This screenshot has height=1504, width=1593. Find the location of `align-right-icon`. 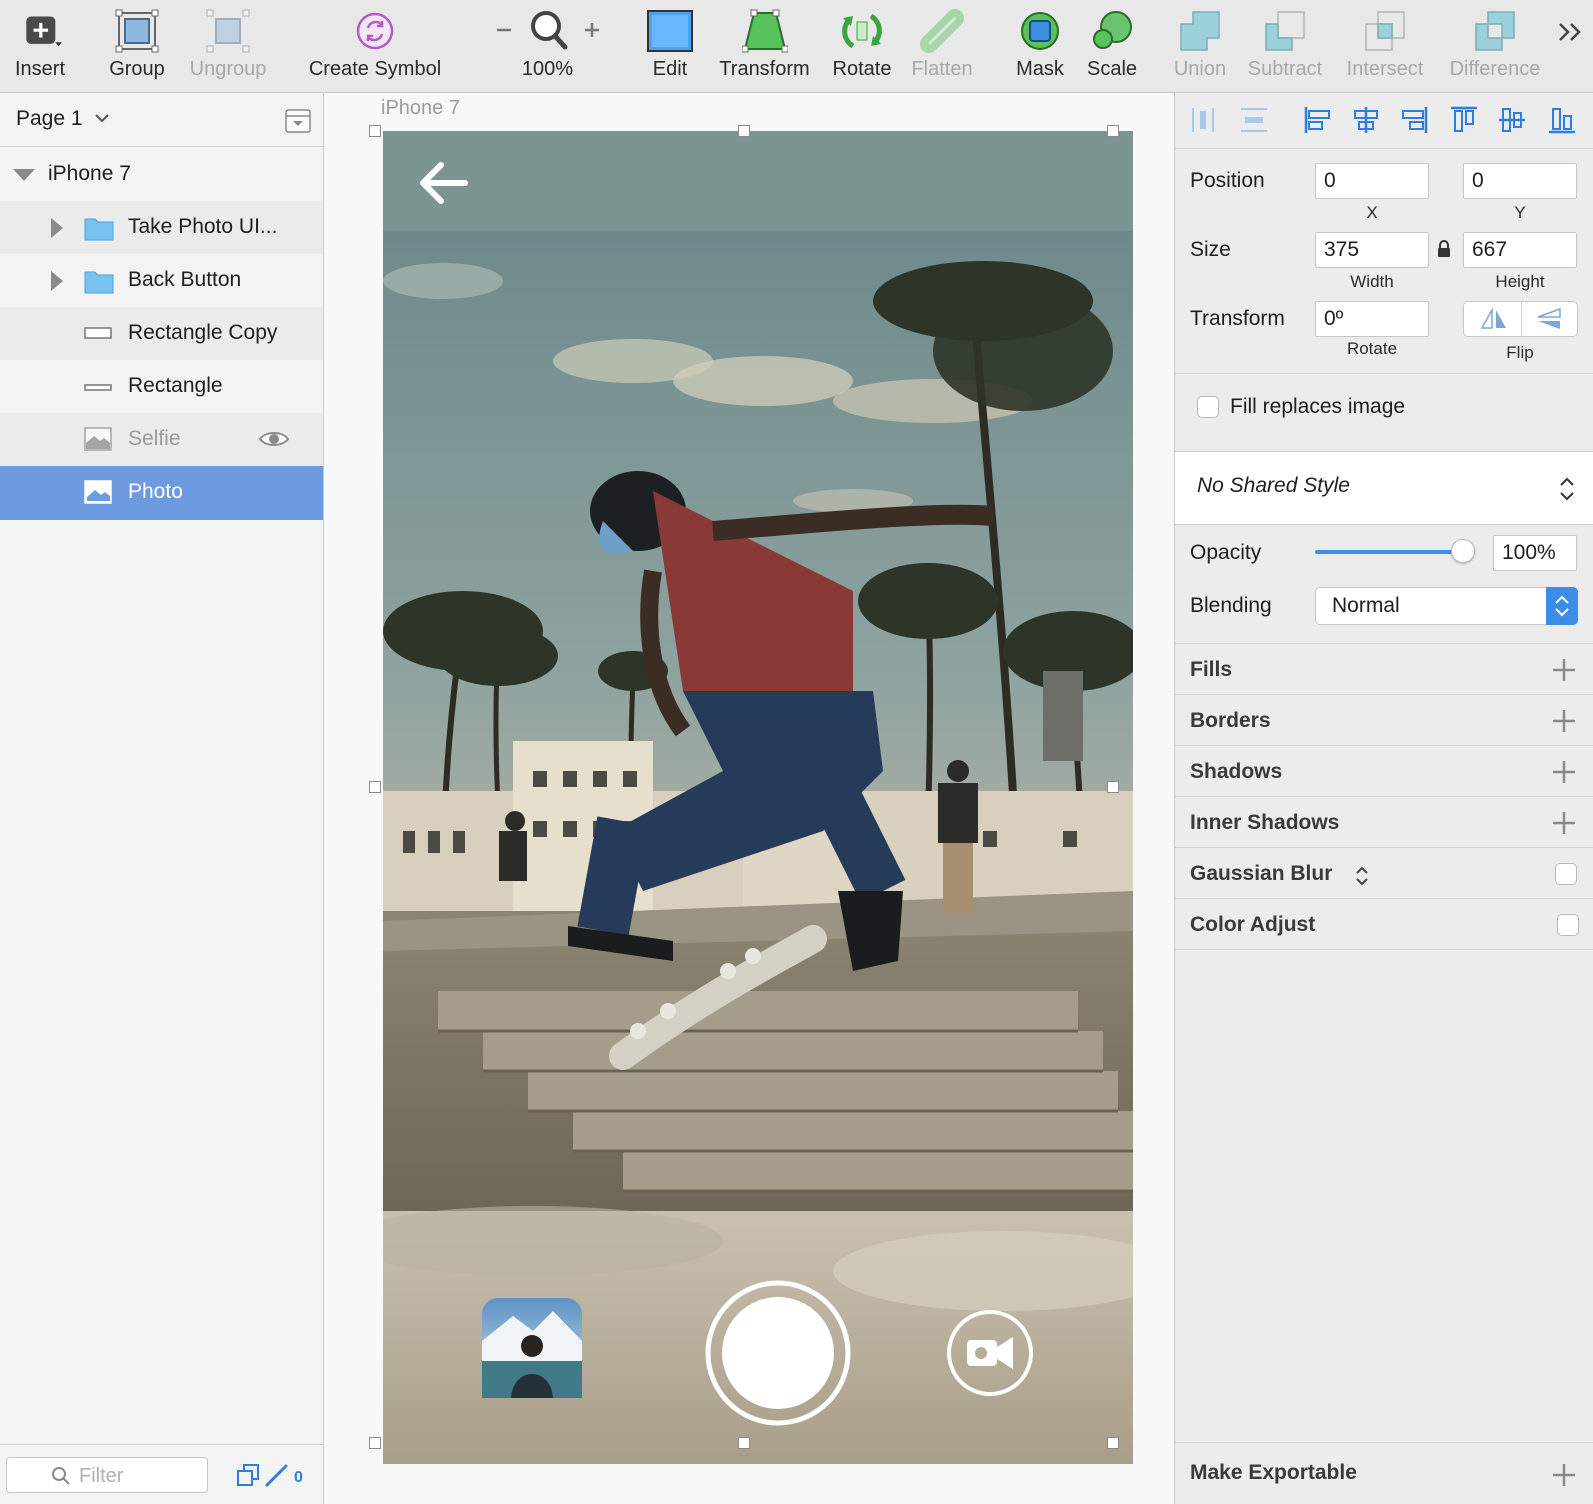

align-right-icon is located at coordinates (1414, 122).